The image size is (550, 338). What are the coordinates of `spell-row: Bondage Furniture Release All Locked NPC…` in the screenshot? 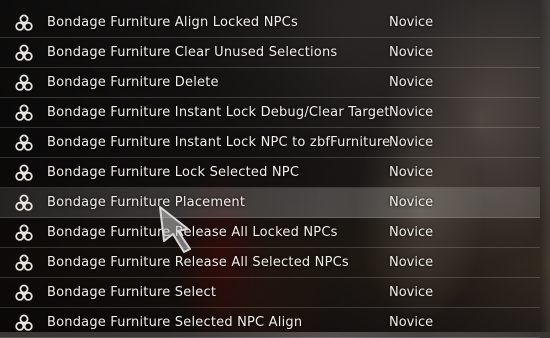 It's located at (270, 233).